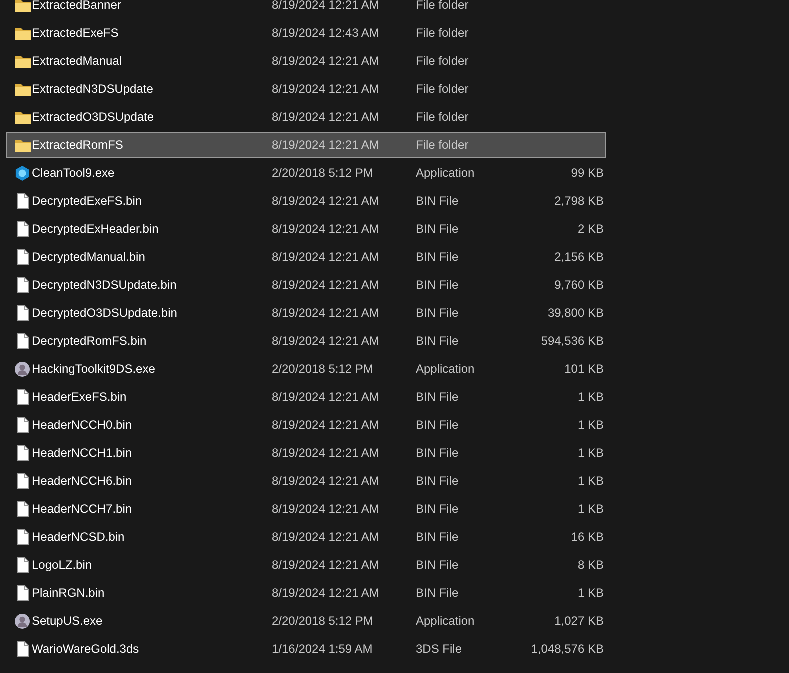 The image size is (789, 673). I want to click on file-row: WarioWareGold.3ds 1/16/2024 1:59 AM 3DS File 1,048,576 KB, so click(306, 649).